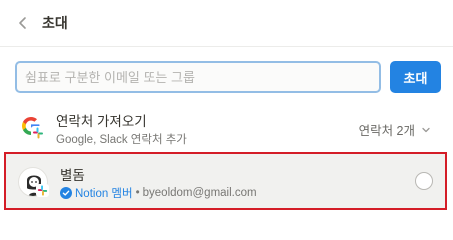 The height and width of the screenshot is (240, 453). I want to click on chevron-down-icon, so click(426, 129).